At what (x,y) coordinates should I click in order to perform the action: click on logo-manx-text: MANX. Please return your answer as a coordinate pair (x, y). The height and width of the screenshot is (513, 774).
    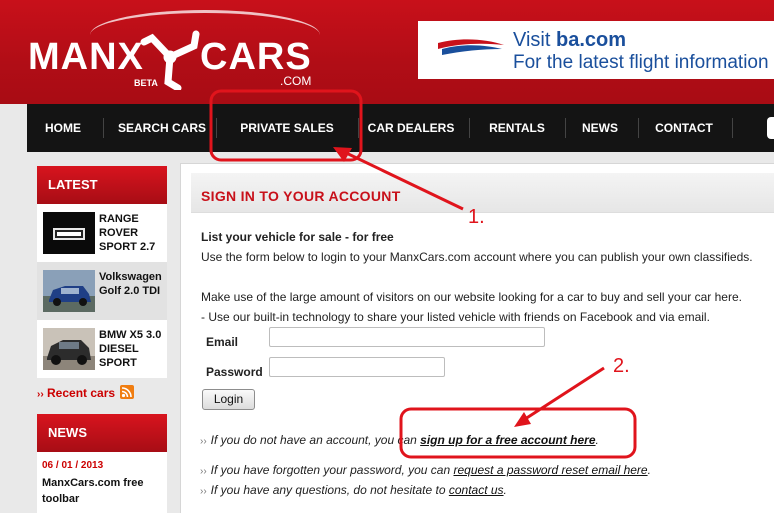
    Looking at the image, I should click on (86, 57).